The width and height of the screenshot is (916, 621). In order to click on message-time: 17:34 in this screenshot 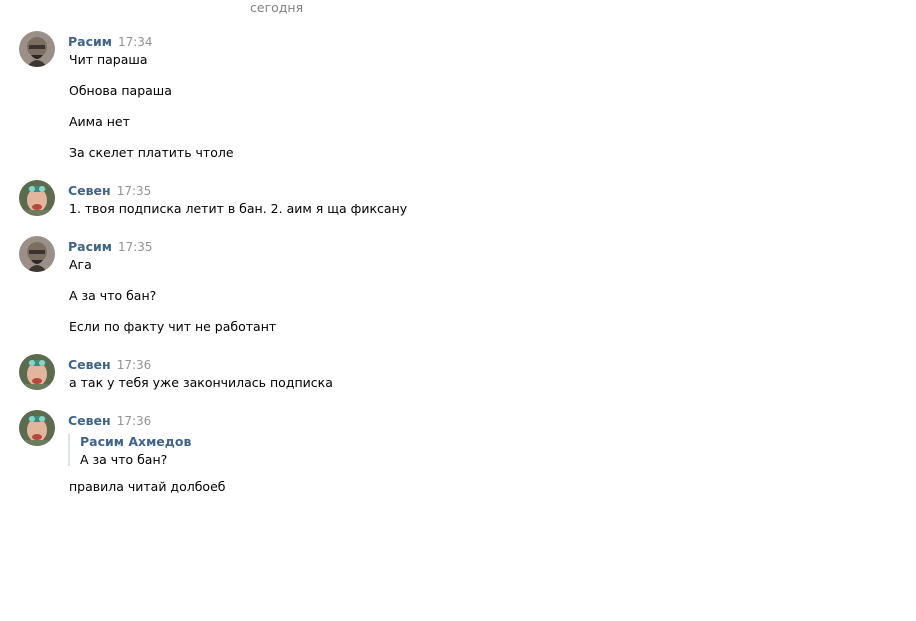, I will do `click(135, 42)`.